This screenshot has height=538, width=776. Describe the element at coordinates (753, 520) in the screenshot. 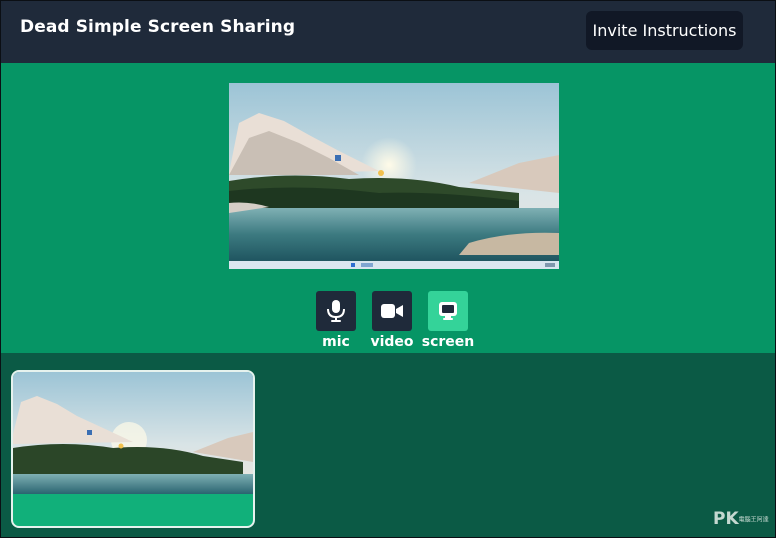

I see `watermark-subtext: 電腦王阿達` at that location.